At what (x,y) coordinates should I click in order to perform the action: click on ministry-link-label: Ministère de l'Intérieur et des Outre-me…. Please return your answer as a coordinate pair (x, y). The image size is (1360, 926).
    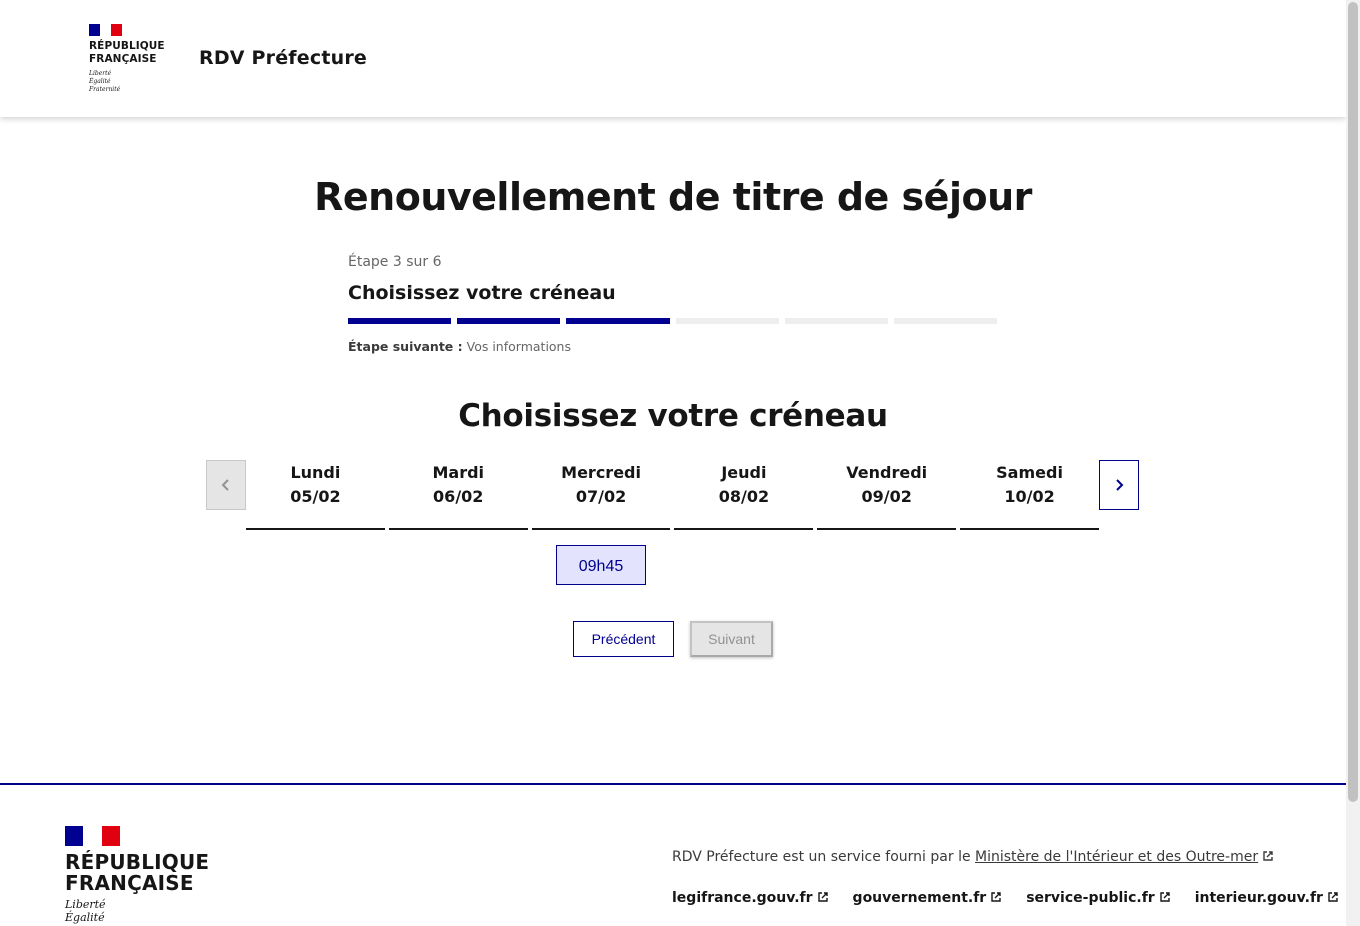
    Looking at the image, I should click on (1117, 857).